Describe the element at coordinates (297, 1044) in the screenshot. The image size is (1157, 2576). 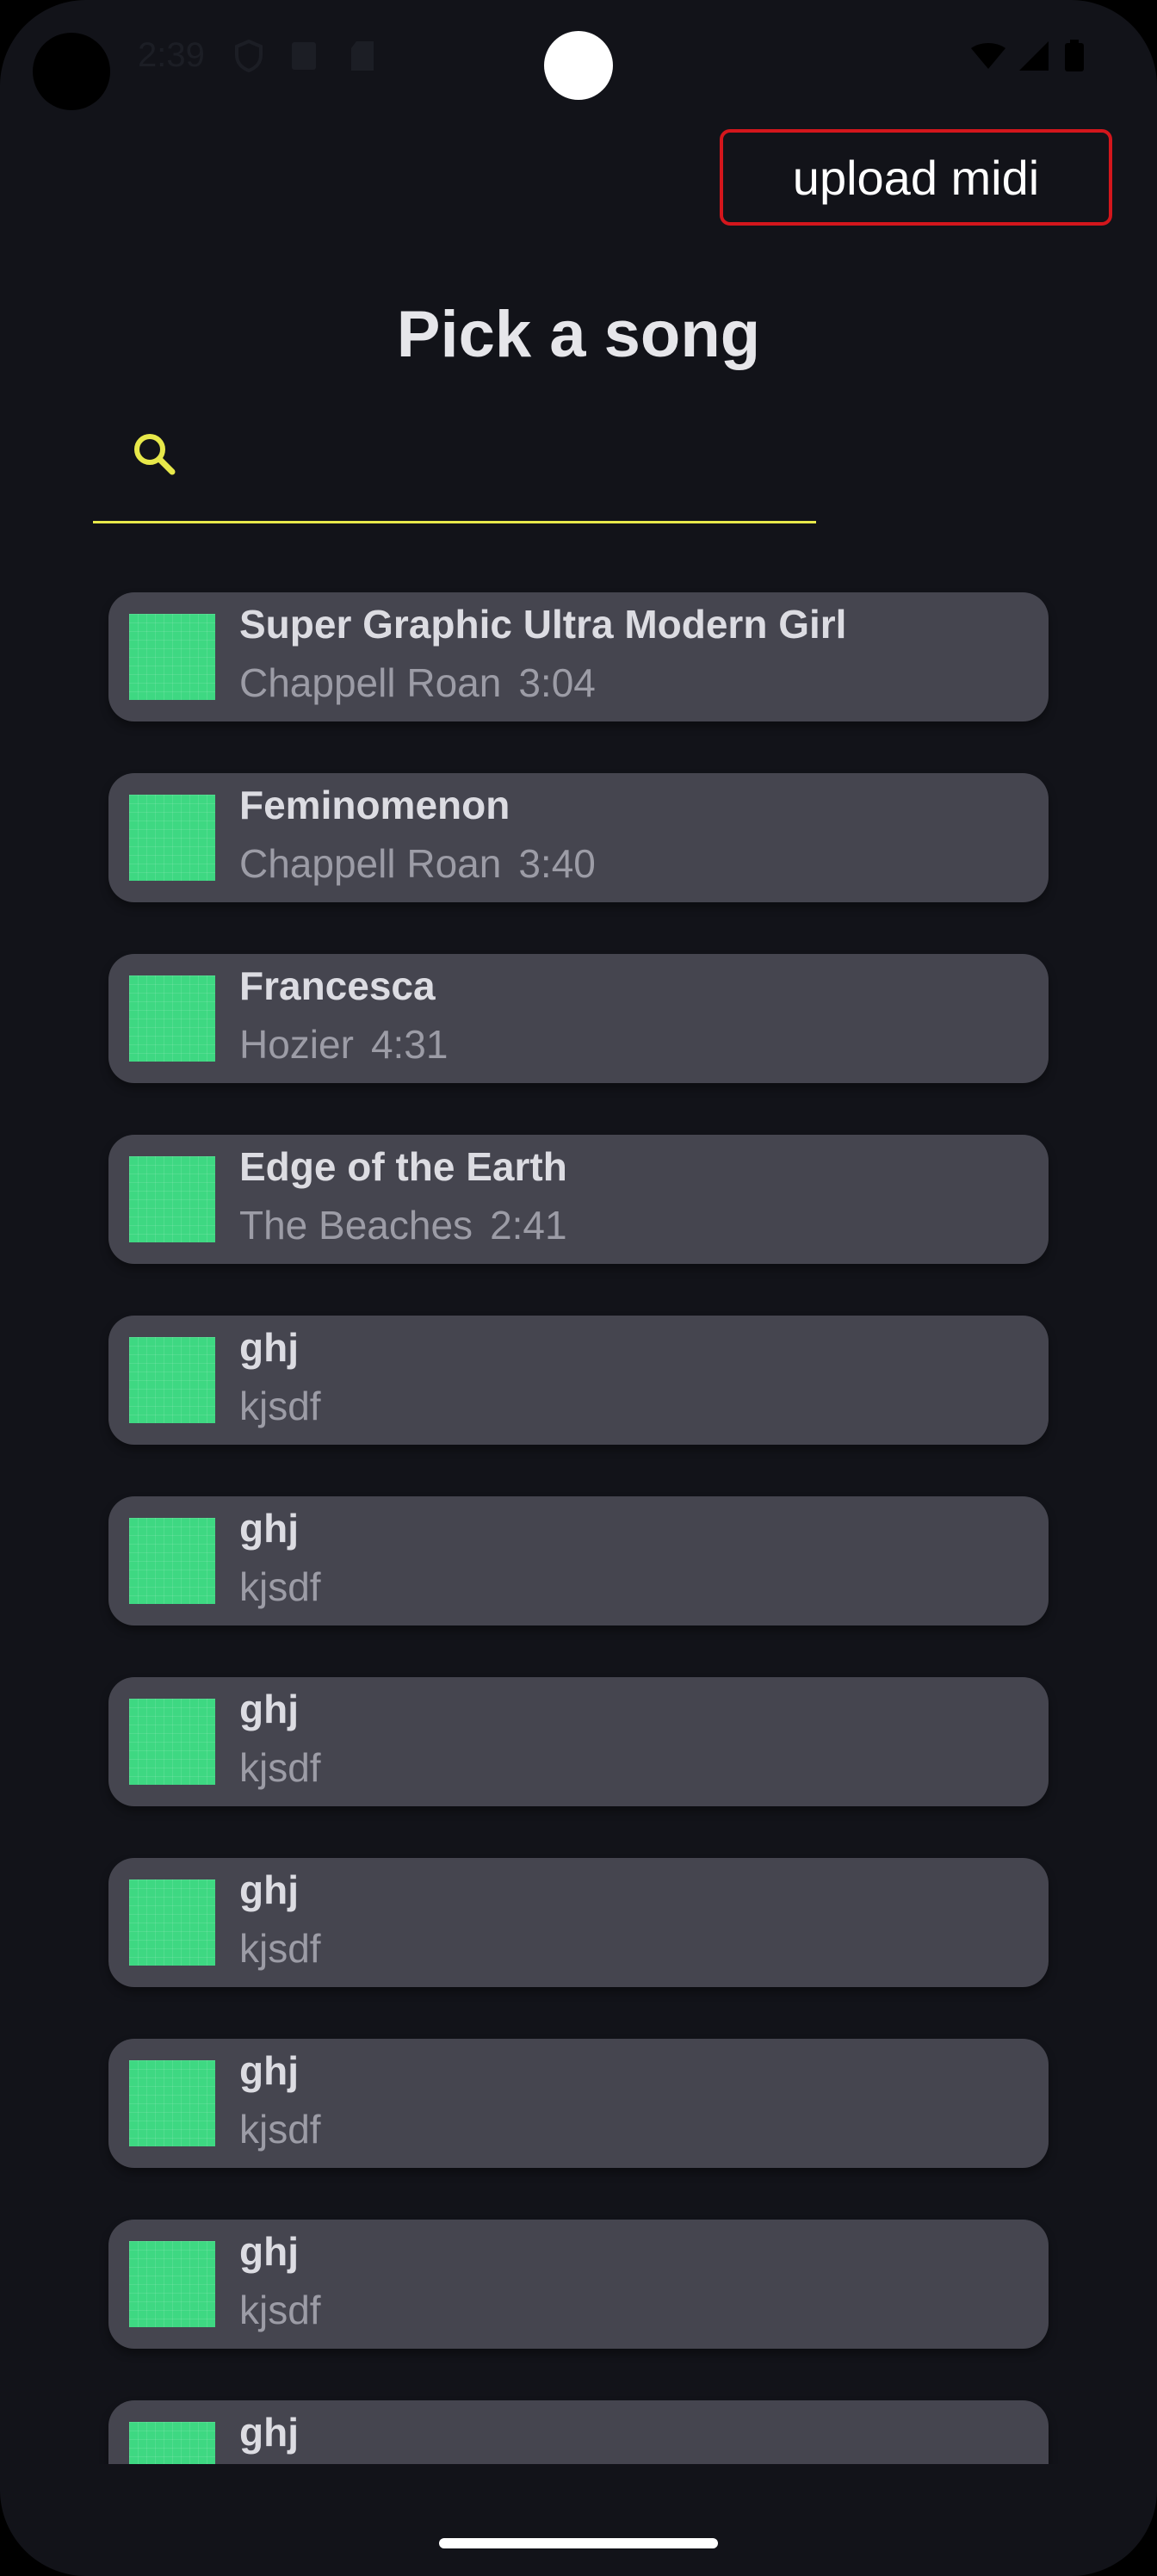
I see `song-artist: Hozier` at that location.